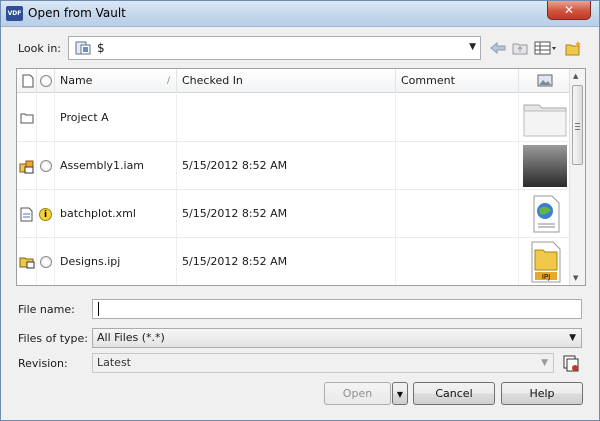 This screenshot has width=600, height=421. I want to click on new-folder-icon, so click(573, 48).